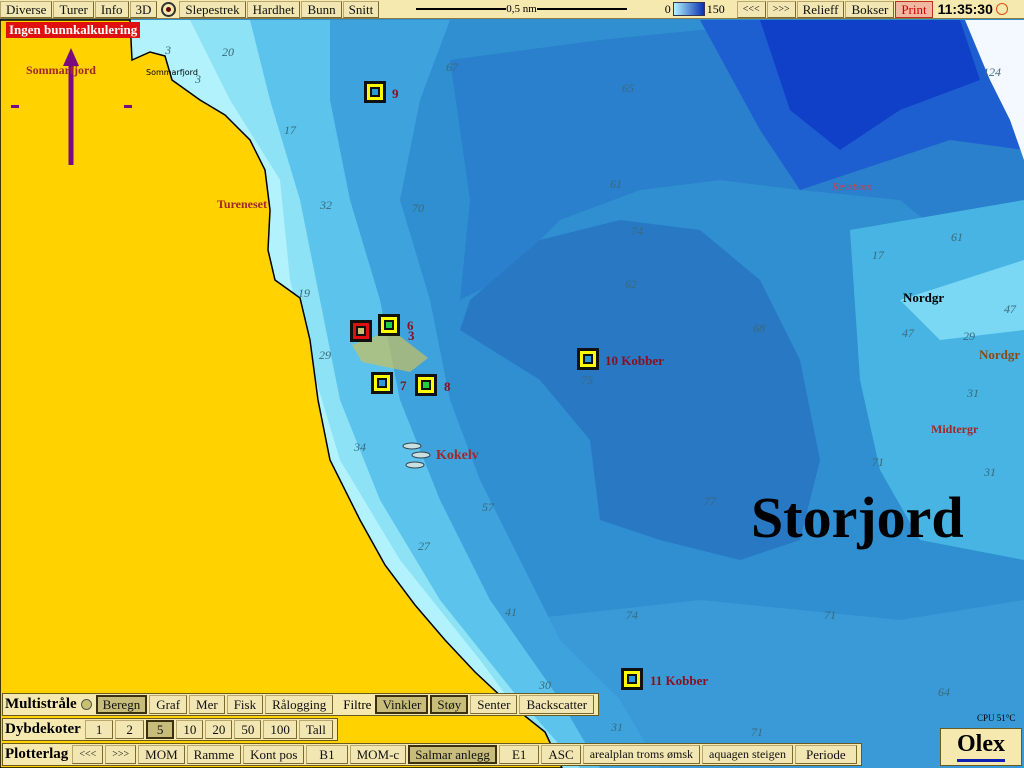 The height and width of the screenshot is (768, 1024). I want to click on menu-slepestrek: Slepestrek, so click(212, 9).